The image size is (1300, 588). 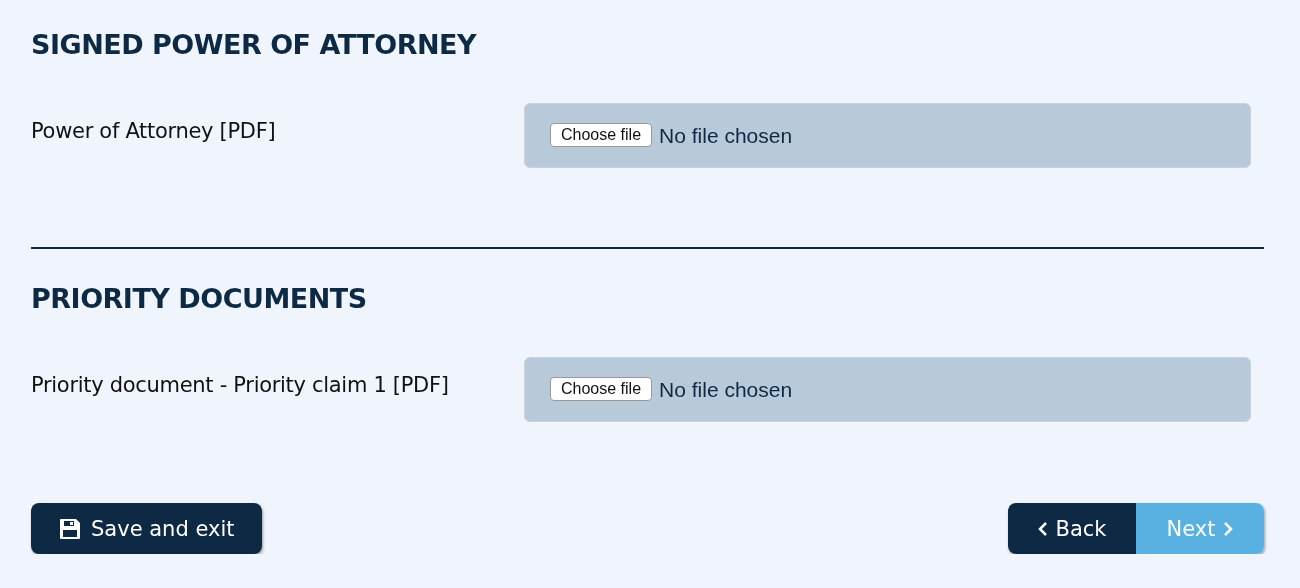 I want to click on section-heading: PRIORITY DOCUMENTS, so click(x=199, y=299).